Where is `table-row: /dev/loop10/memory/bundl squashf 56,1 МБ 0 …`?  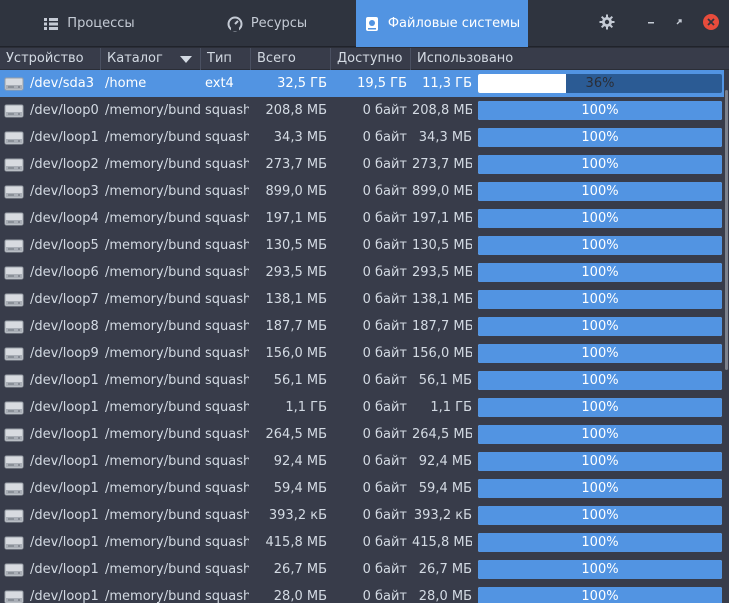 table-row: /dev/loop10/memory/bundl squashf 56,1 МБ 0 … is located at coordinates (362, 380).